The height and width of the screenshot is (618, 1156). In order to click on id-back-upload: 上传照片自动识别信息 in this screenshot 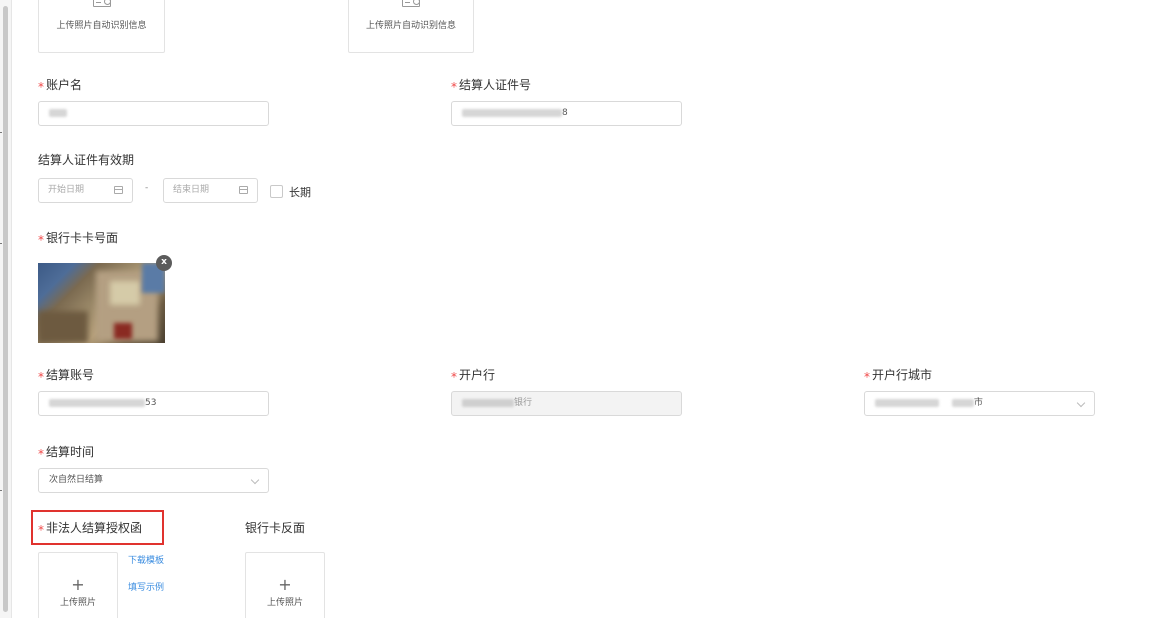, I will do `click(411, 26)`.